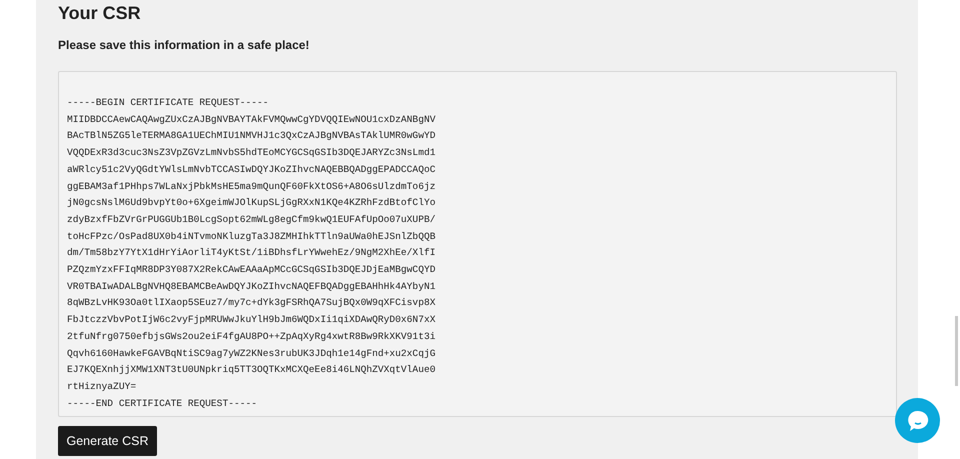 The width and height of the screenshot is (960, 459). I want to click on chat-bubble-icon, so click(918, 420).